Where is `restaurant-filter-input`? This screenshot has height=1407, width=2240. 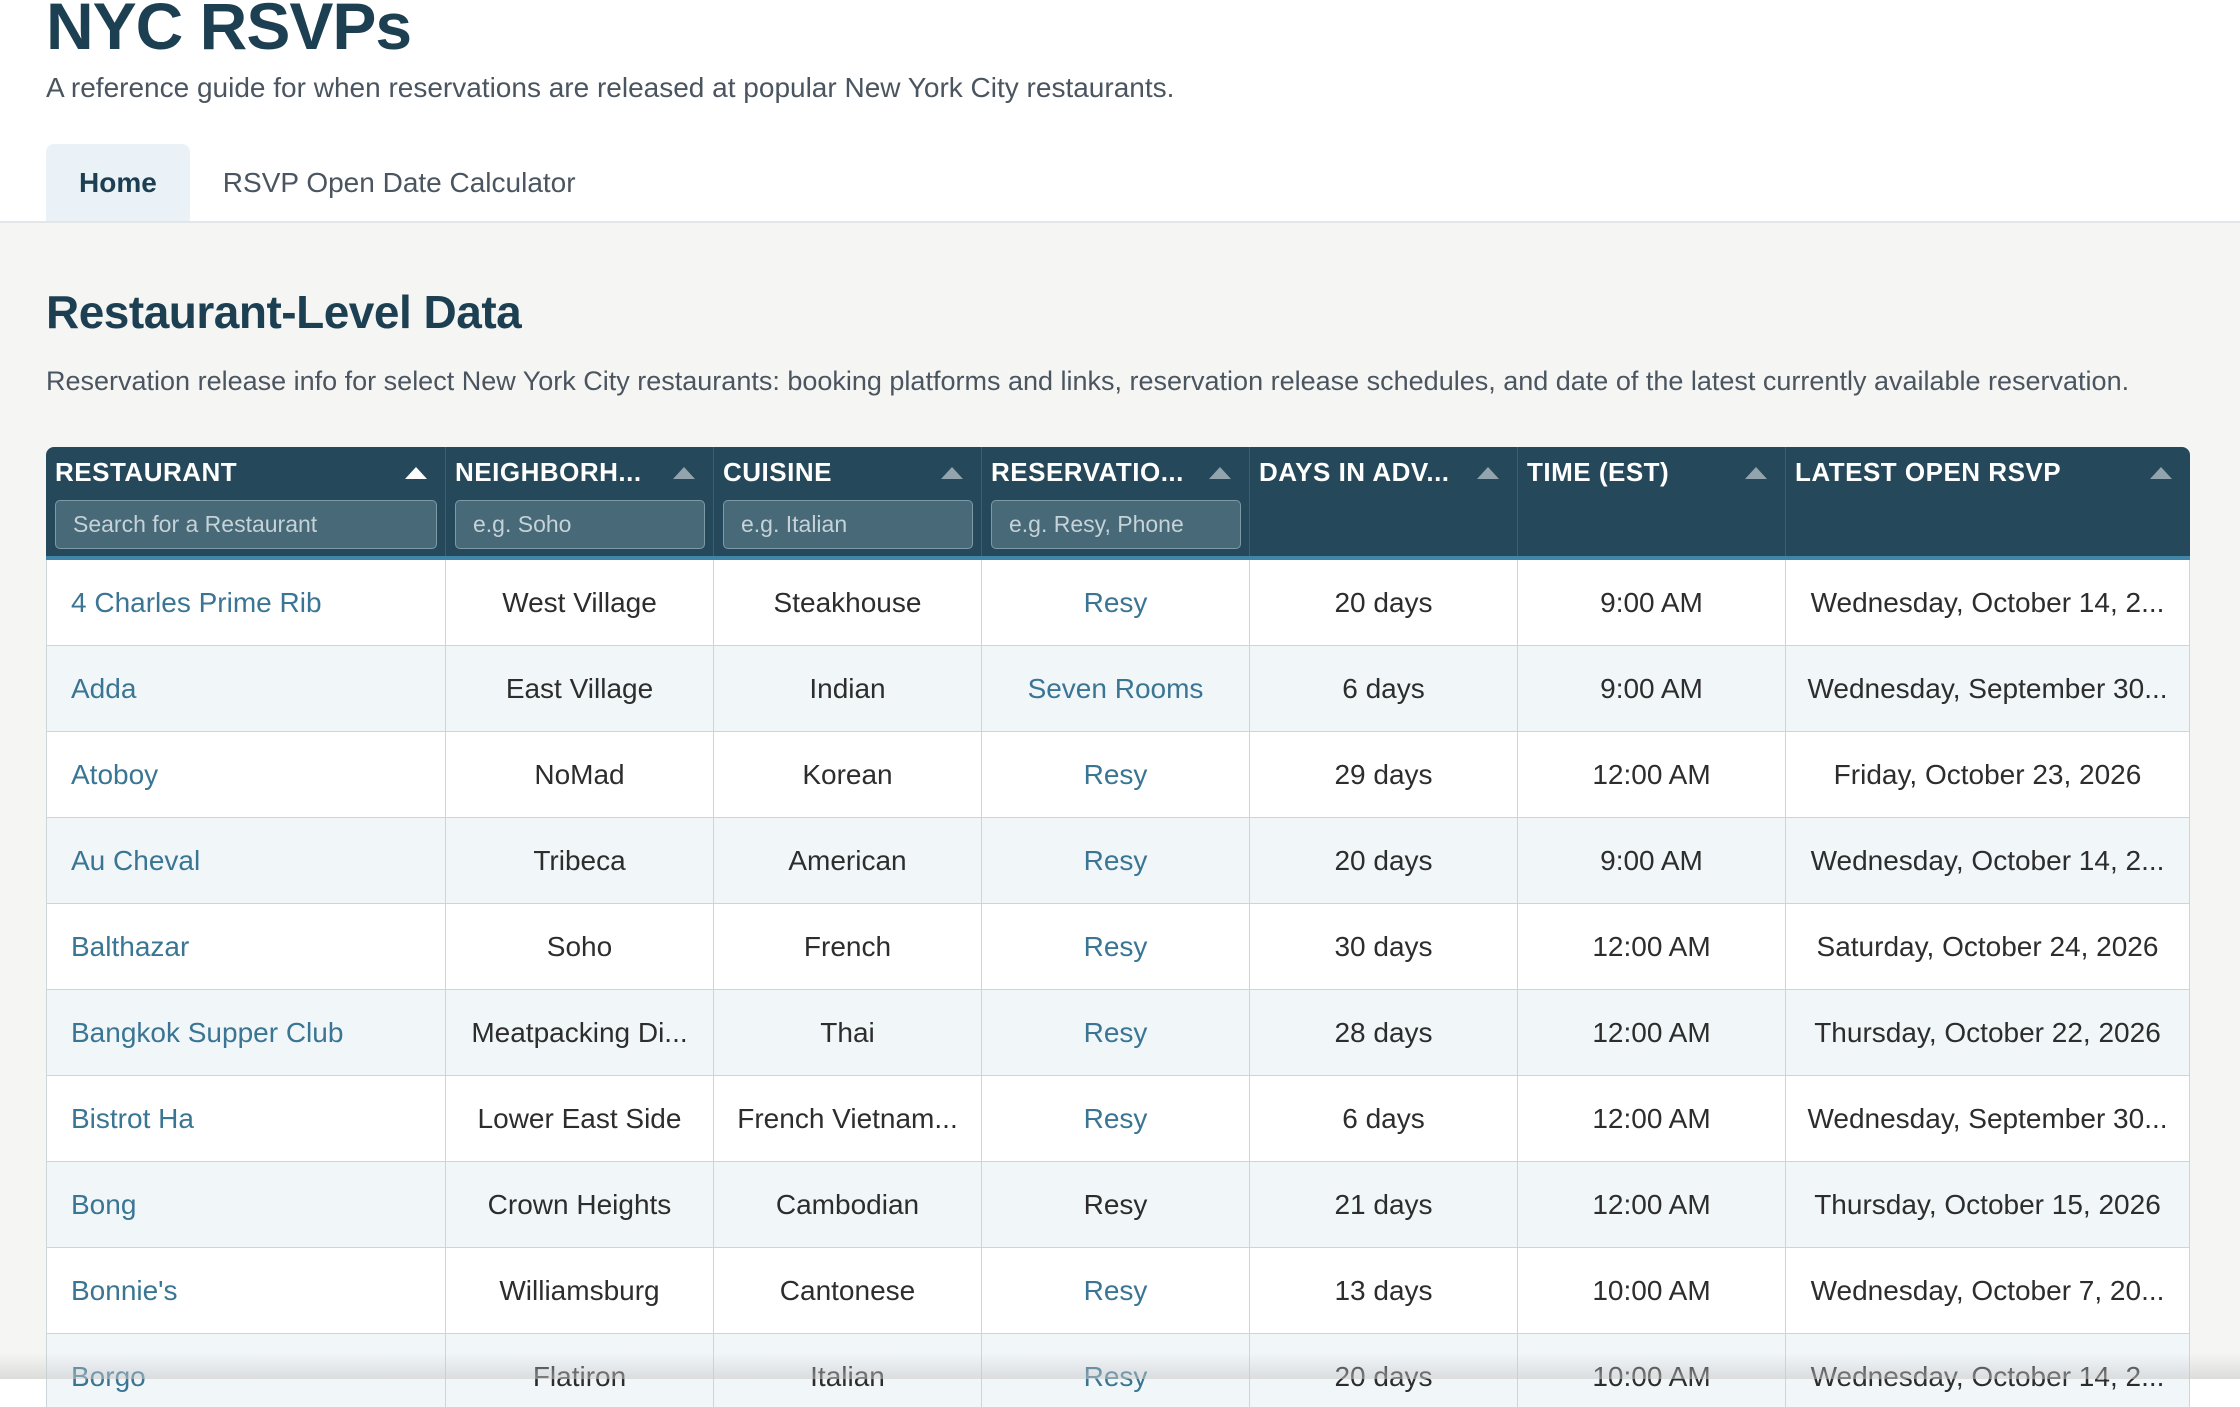
restaurant-filter-input is located at coordinates (246, 524).